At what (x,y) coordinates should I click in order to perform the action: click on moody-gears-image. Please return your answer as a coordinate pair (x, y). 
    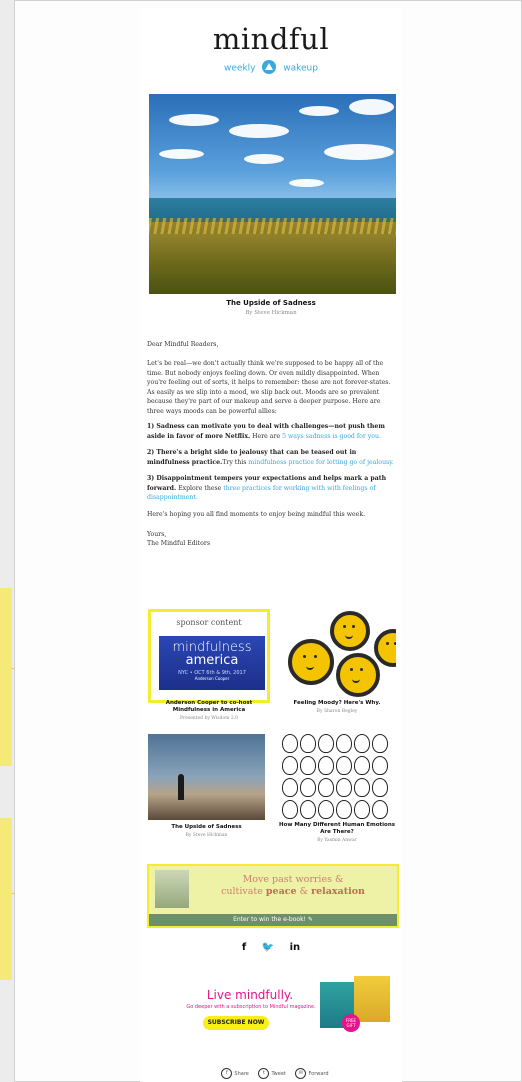
    Looking at the image, I should click on (337, 653).